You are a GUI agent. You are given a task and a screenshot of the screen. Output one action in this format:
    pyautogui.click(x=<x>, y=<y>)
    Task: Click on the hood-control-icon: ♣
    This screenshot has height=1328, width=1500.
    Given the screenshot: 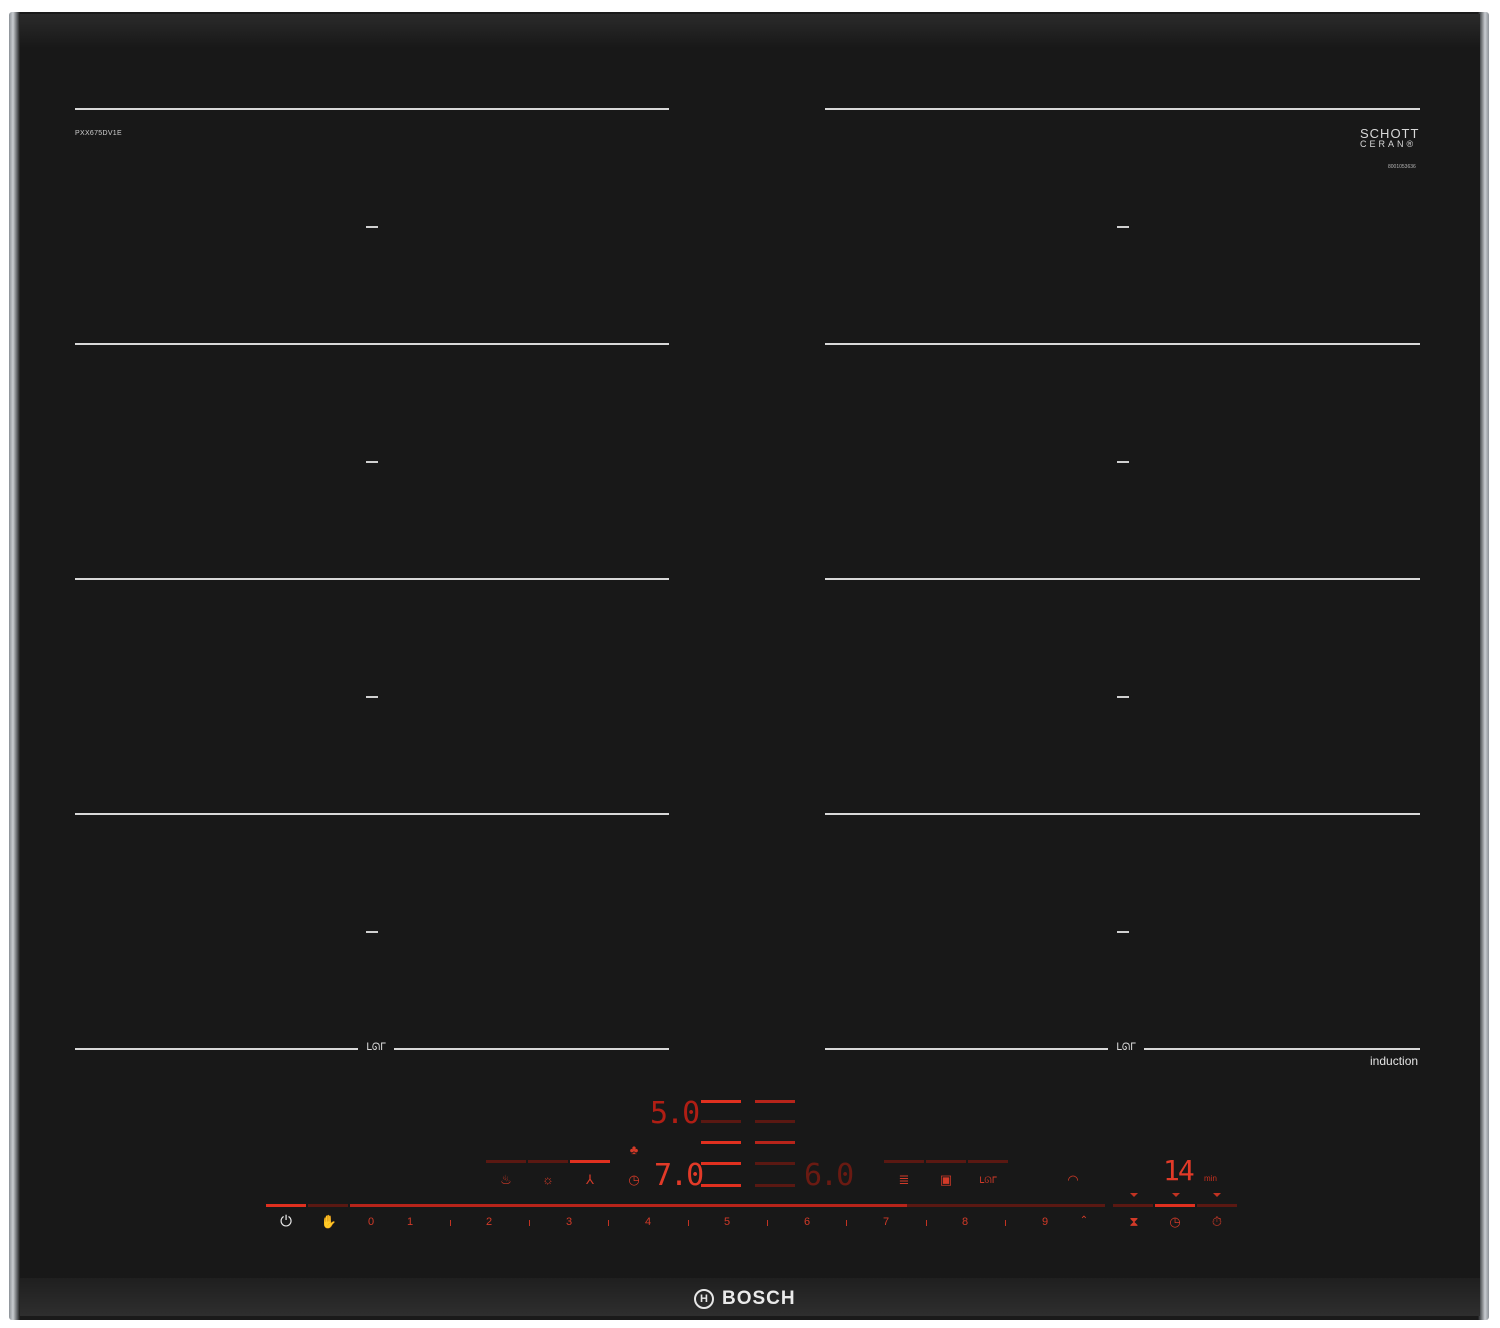 What is the action you would take?
    pyautogui.click(x=634, y=1150)
    